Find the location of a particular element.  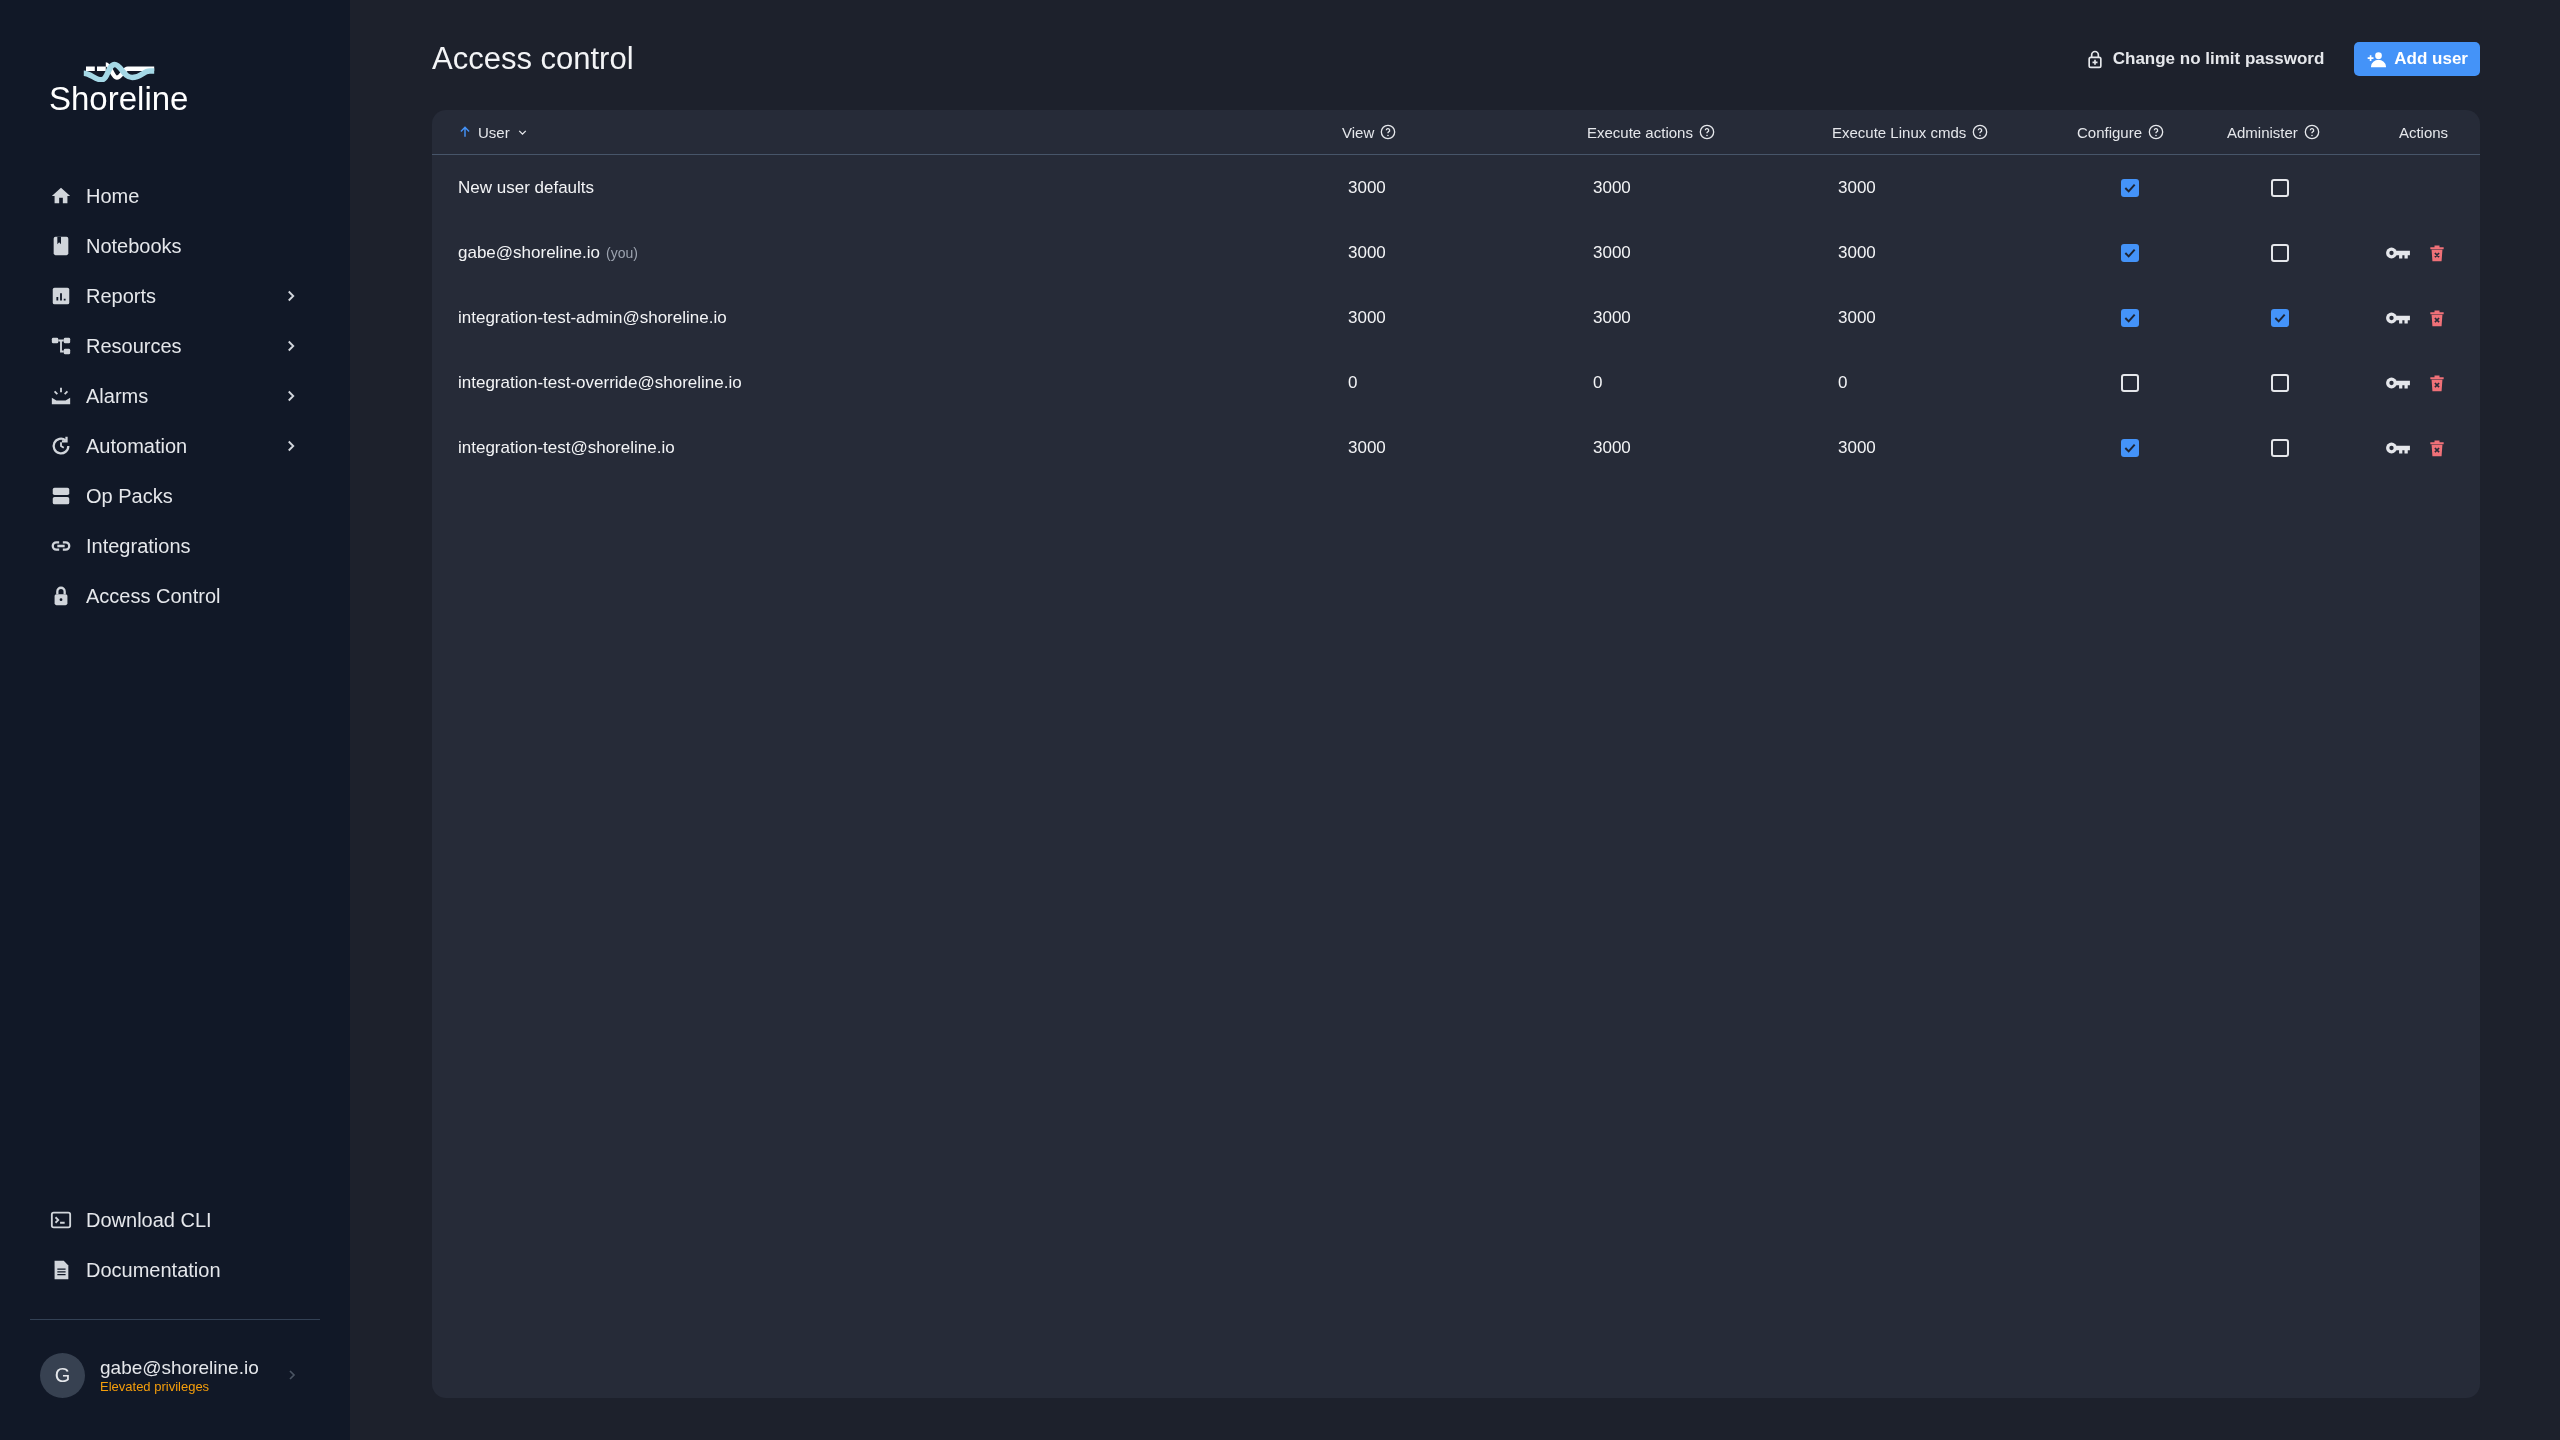

nav-item: Download CLI is located at coordinates (193, 1220).